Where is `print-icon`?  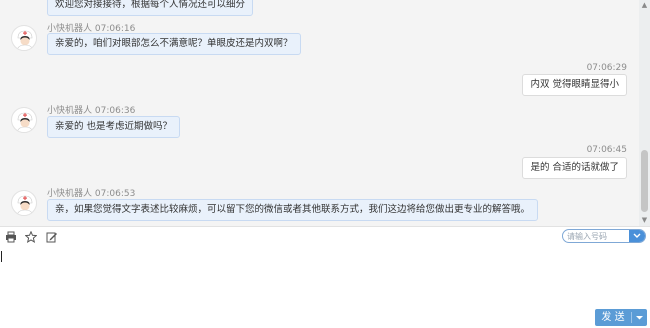
print-icon is located at coordinates (11, 237).